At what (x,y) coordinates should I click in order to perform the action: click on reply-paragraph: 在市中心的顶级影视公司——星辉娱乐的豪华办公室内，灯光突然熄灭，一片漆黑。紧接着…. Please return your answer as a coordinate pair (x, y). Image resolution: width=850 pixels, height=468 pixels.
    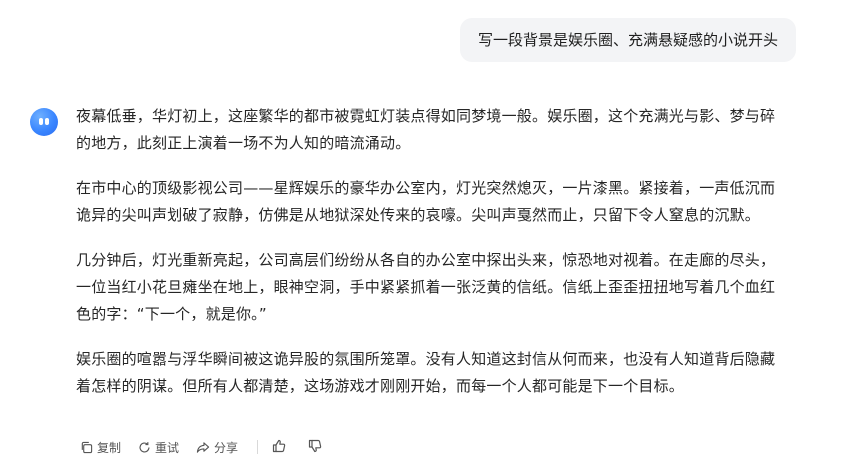
    Looking at the image, I should click on (426, 201).